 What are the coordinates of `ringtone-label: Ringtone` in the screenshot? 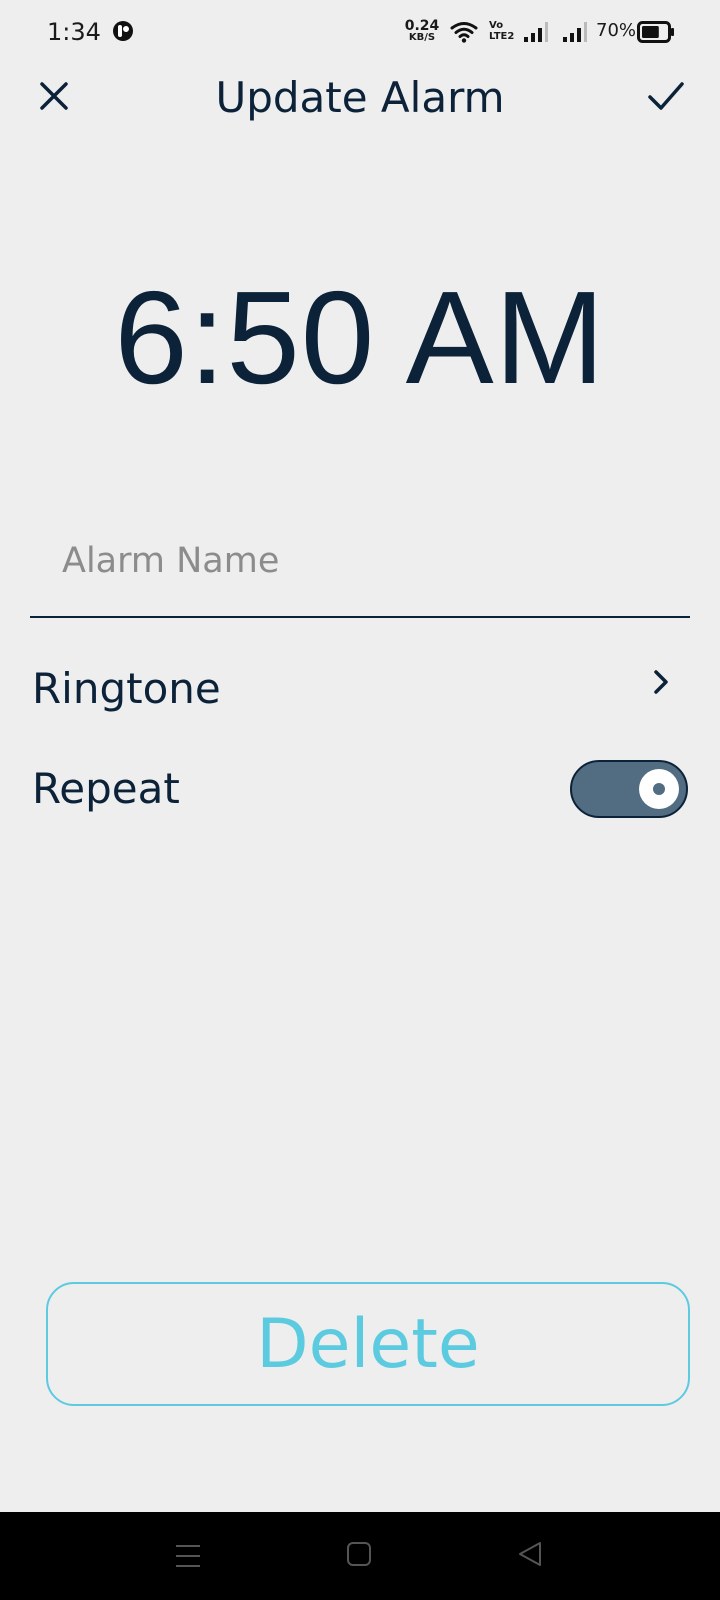 It's located at (126, 688).